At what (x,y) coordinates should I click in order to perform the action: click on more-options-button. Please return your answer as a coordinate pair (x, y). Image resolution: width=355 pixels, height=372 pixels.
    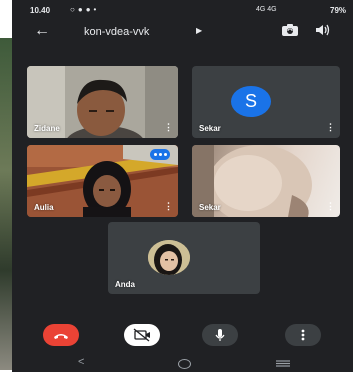
    Looking at the image, I should click on (303, 335).